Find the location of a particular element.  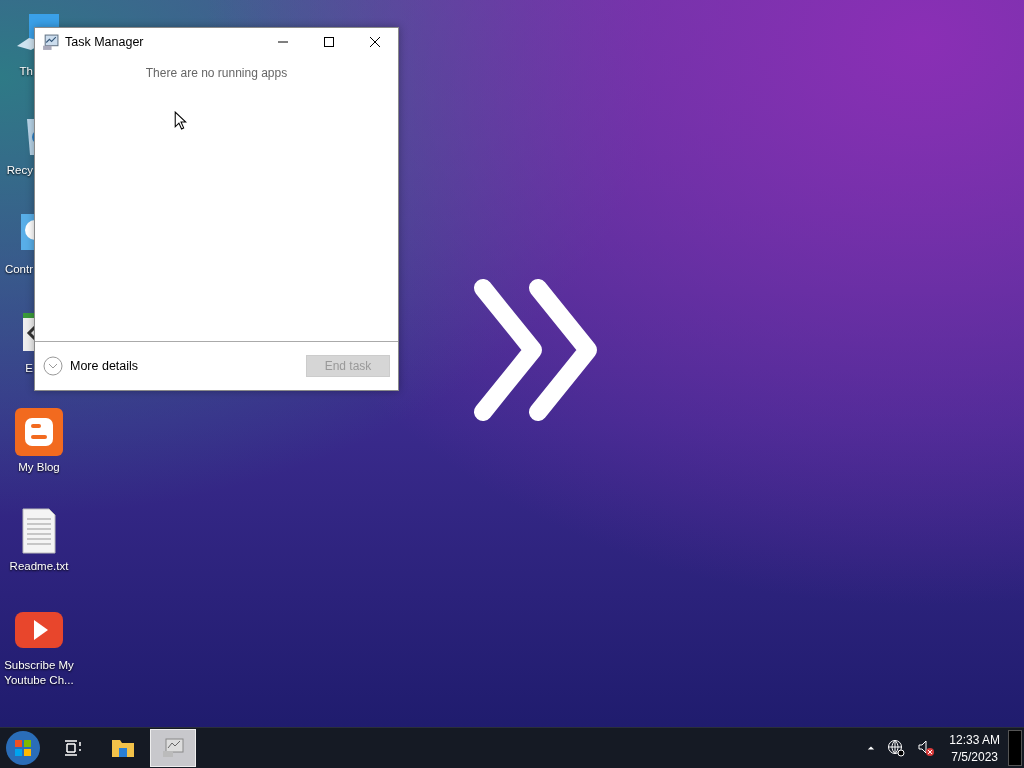

maximize-icon is located at coordinates (329, 42).